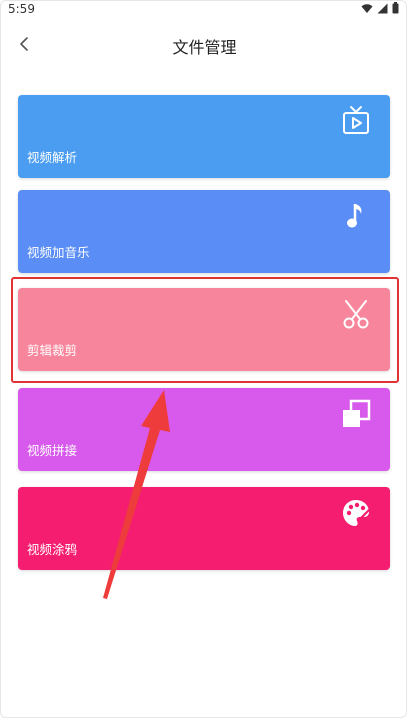  Describe the element at coordinates (58, 252) in the screenshot. I see `card-label: 视频加音乐` at that location.